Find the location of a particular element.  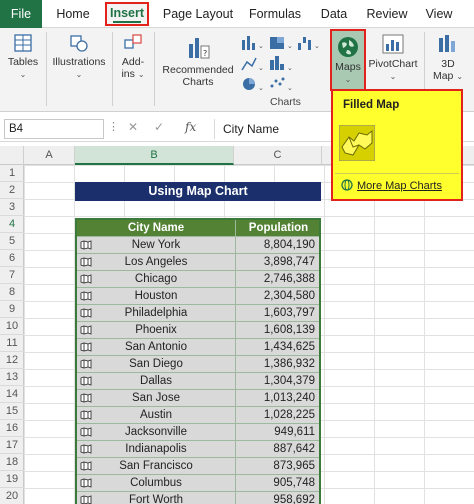

city-name: San Jose is located at coordinates (156, 398).